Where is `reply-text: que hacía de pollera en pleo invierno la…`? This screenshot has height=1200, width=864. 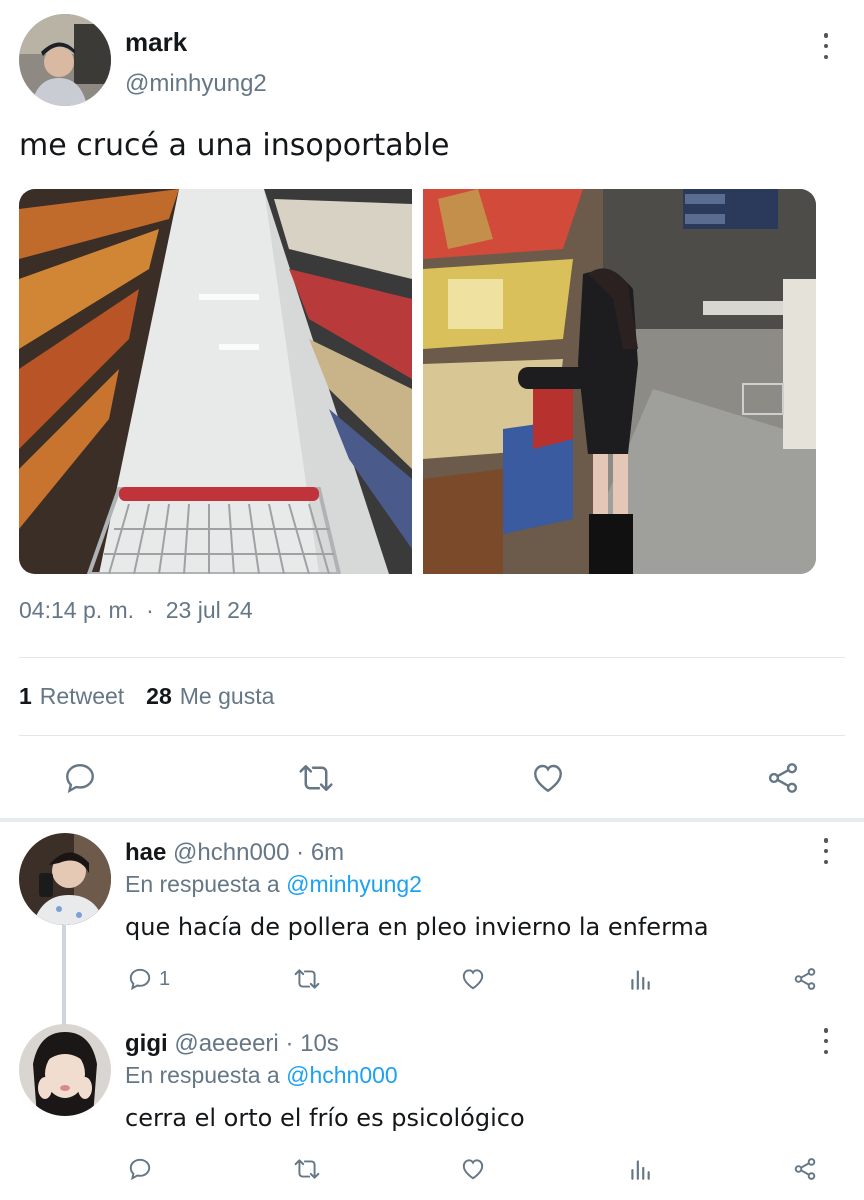
reply-text: que hacía de pollera en pleo invierno la… is located at coordinates (417, 927).